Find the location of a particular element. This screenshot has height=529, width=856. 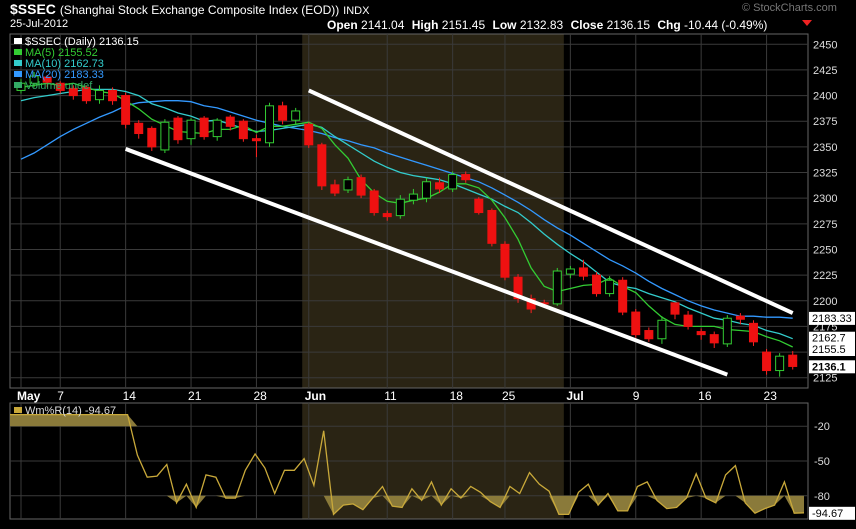

x-tick-label: 25 is located at coordinates (509, 396).